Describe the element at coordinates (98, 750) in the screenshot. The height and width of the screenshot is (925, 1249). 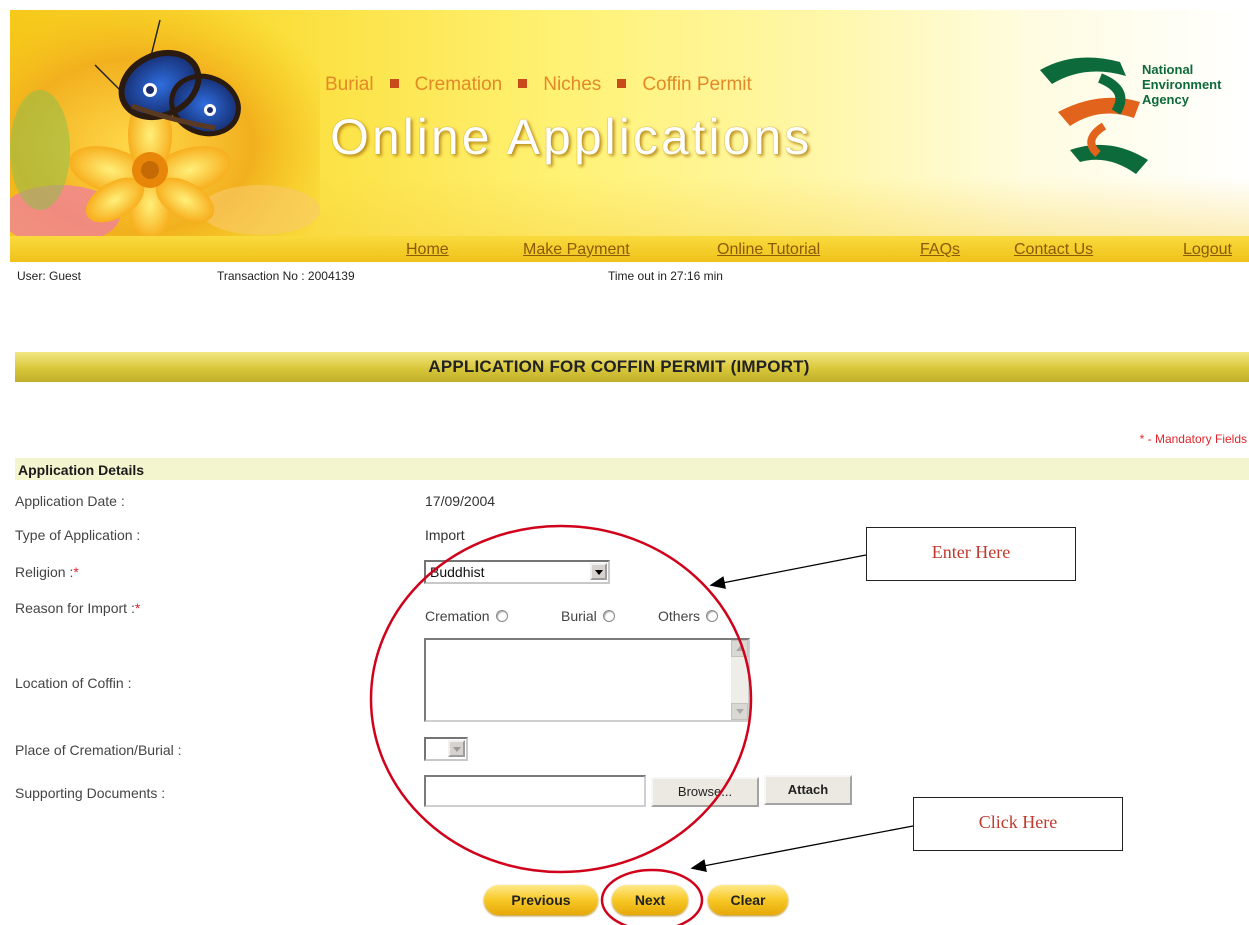
I see `place-of-cremation-burial-label: Place of Cremation/Burial :` at that location.